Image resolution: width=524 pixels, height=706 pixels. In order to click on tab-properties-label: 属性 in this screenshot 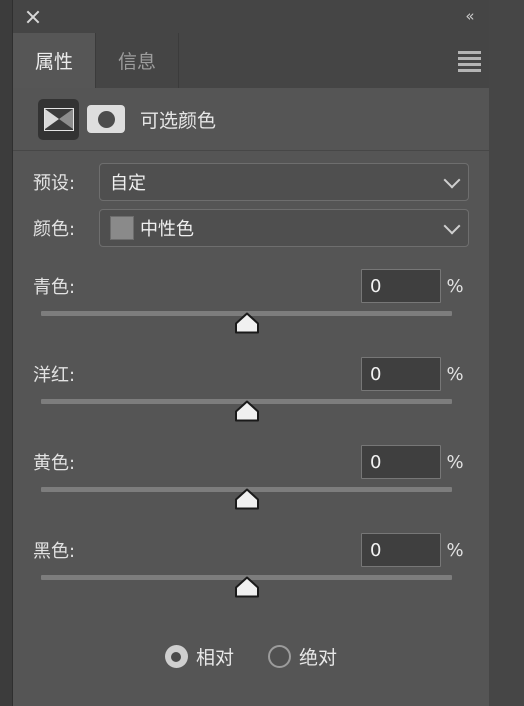, I will do `click(54, 62)`.